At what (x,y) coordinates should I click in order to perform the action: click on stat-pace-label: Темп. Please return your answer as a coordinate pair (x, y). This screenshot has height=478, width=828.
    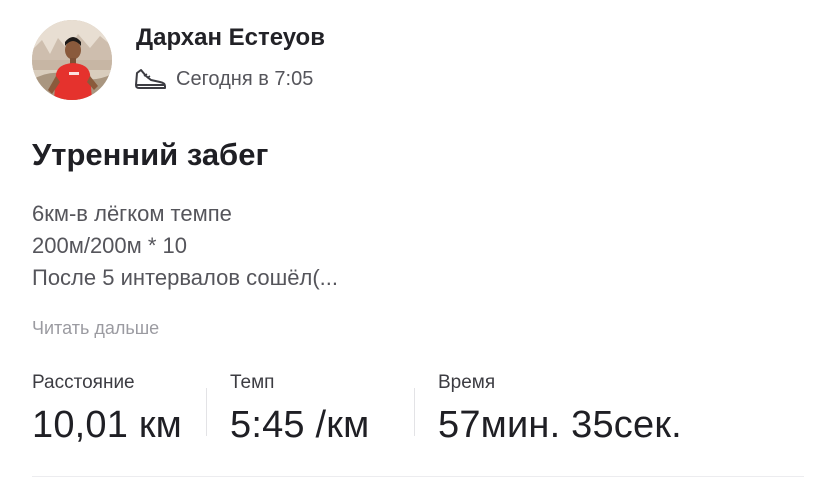
    Looking at the image, I should click on (252, 382).